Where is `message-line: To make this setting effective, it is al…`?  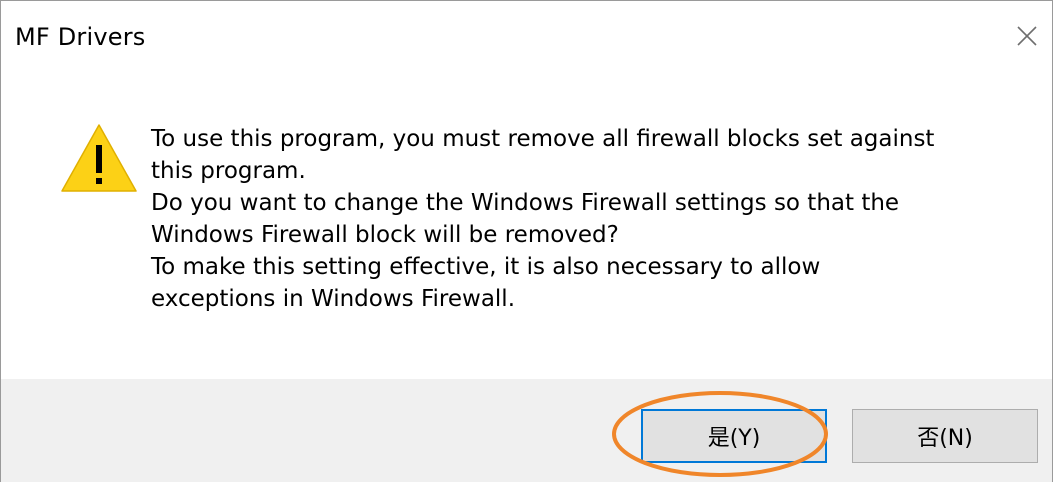
message-line: To make this setting effective, it is al… is located at coordinates (486, 267).